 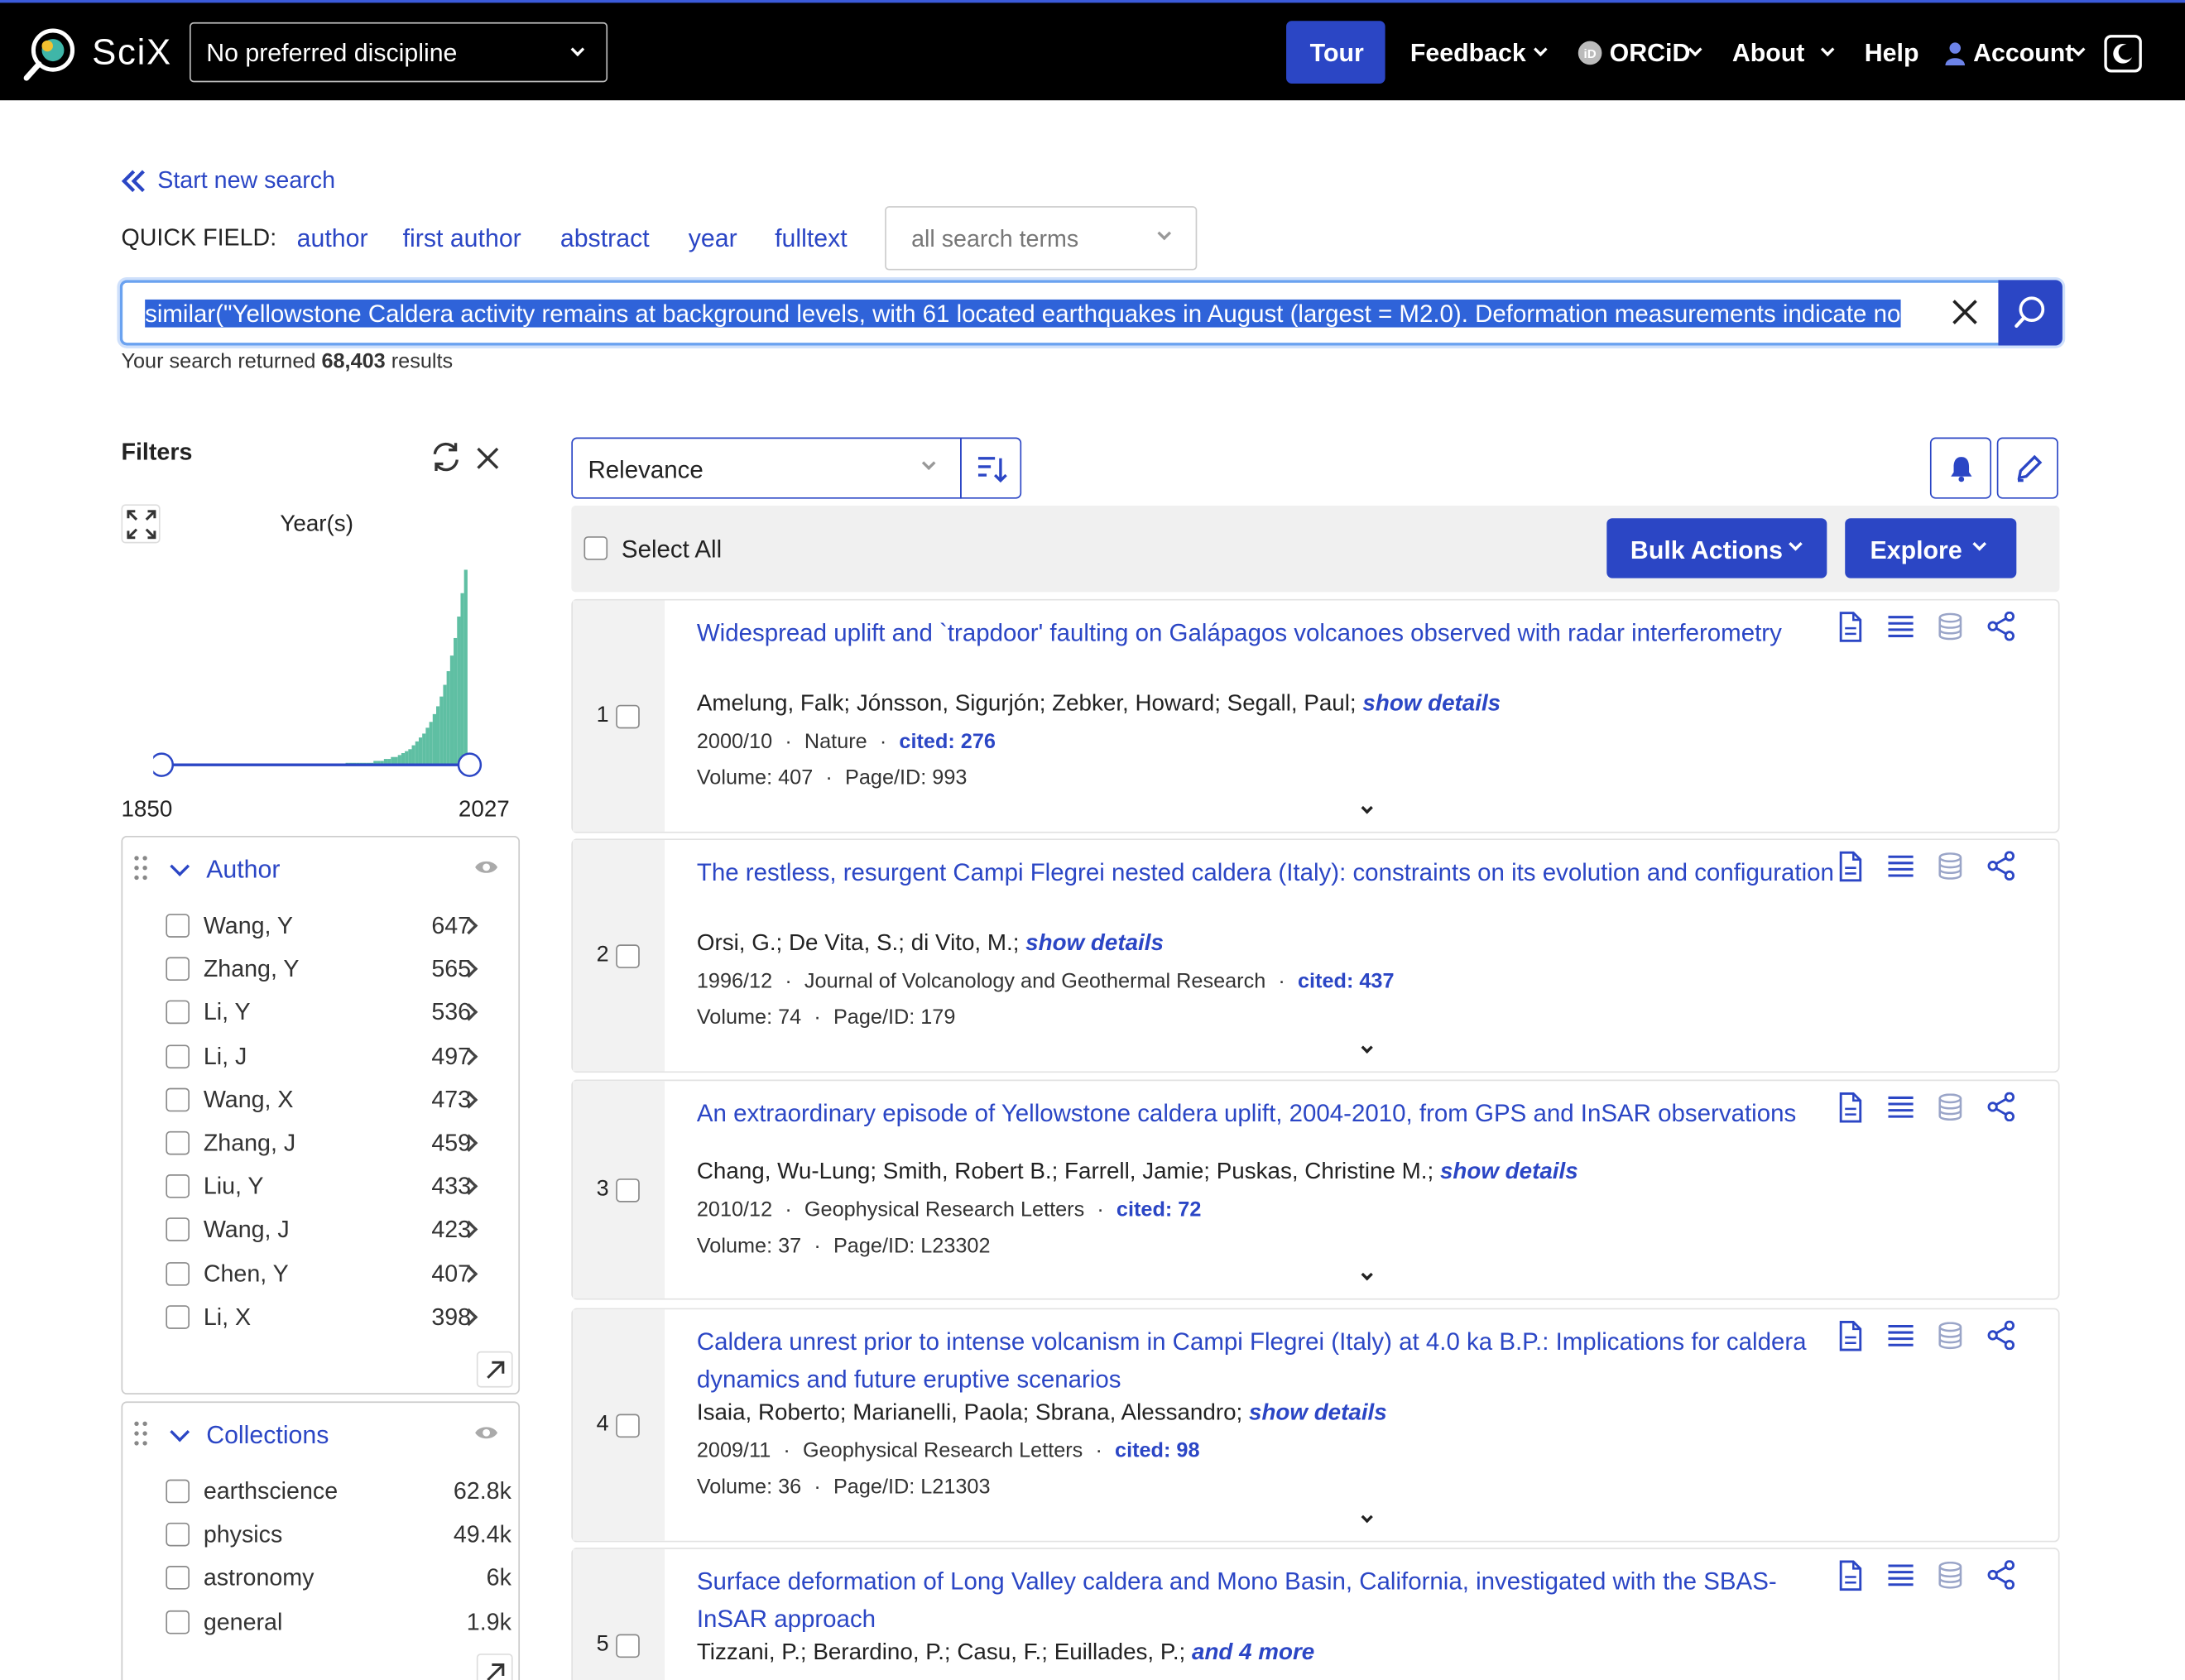 I want to click on author-facet-item: Wang, J 423, so click(x=340, y=1230).